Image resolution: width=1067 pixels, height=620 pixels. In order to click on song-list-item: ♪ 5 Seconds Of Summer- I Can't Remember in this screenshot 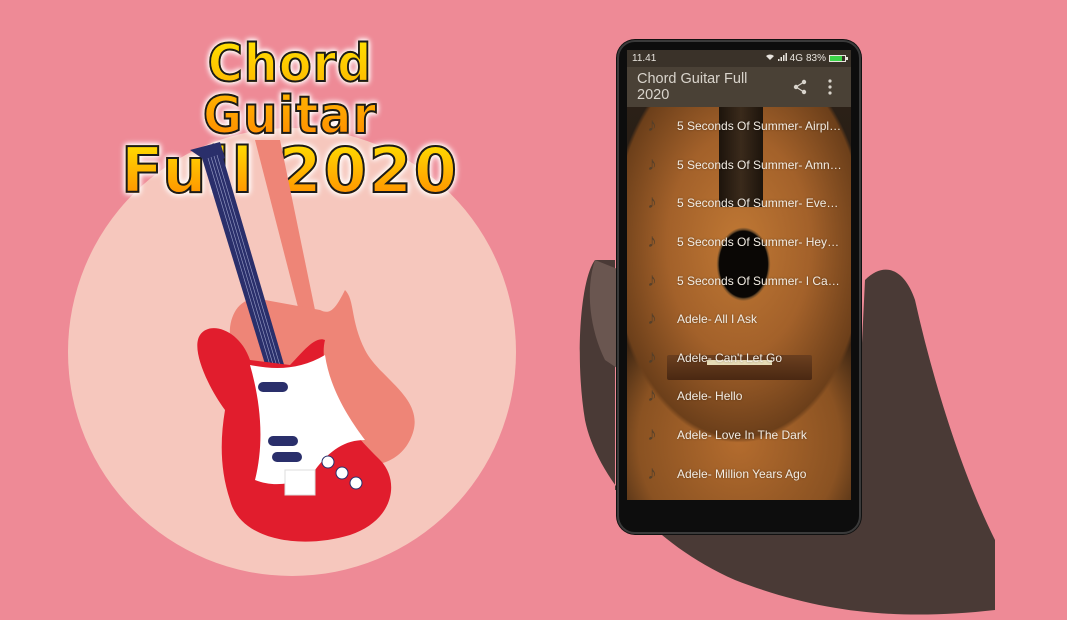, I will do `click(739, 280)`.